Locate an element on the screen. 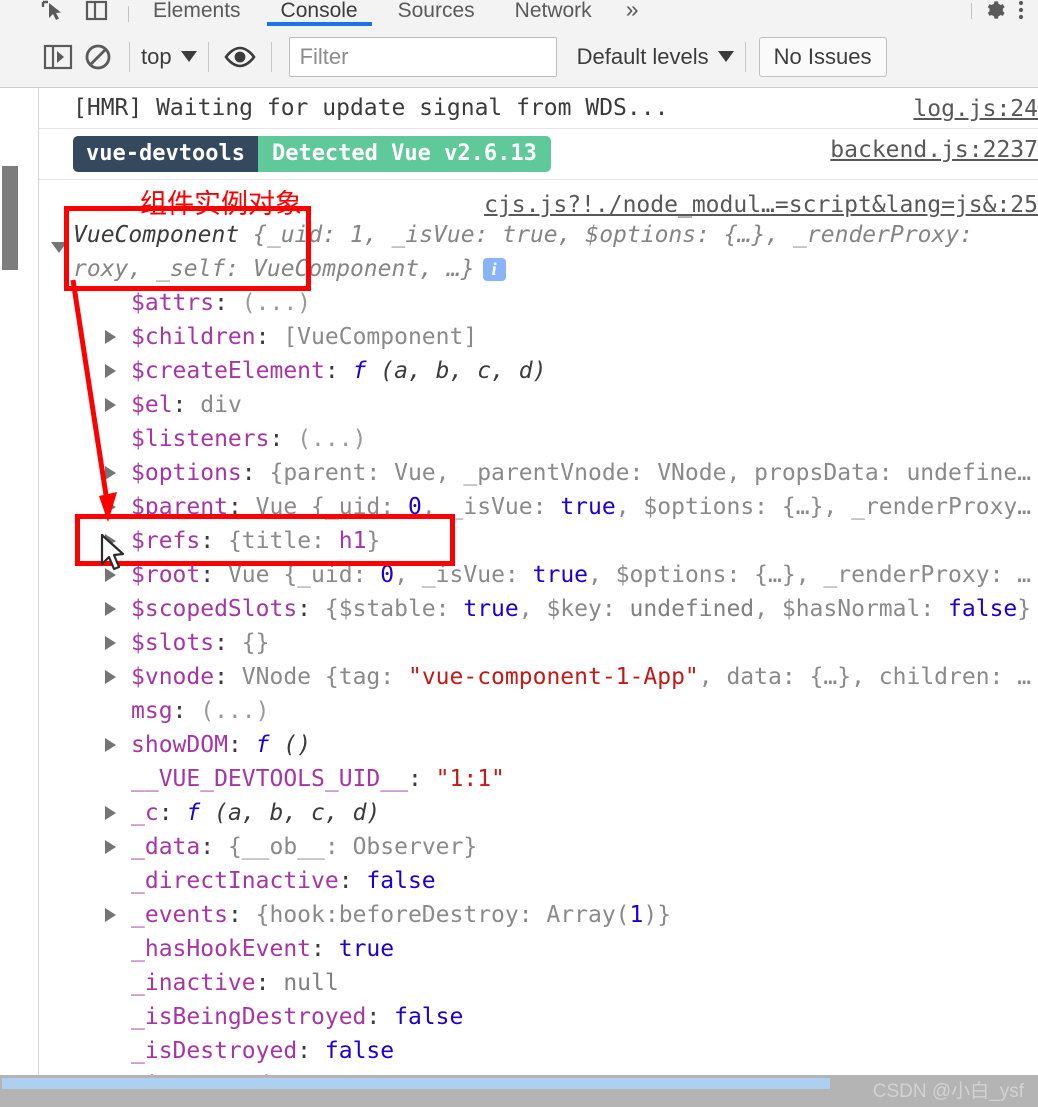 The height and width of the screenshot is (1107, 1038). object-property-value: f (a, b, c, d) is located at coordinates (449, 371).